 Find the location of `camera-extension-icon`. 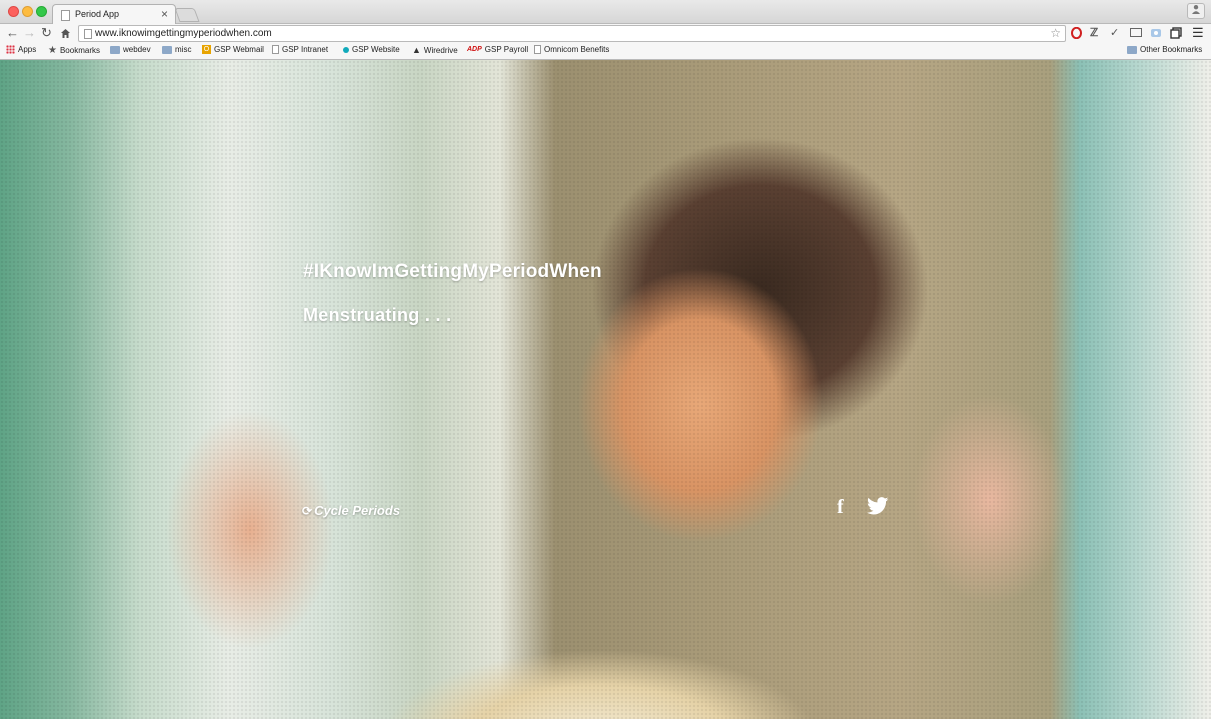

camera-extension-icon is located at coordinates (1156, 34).